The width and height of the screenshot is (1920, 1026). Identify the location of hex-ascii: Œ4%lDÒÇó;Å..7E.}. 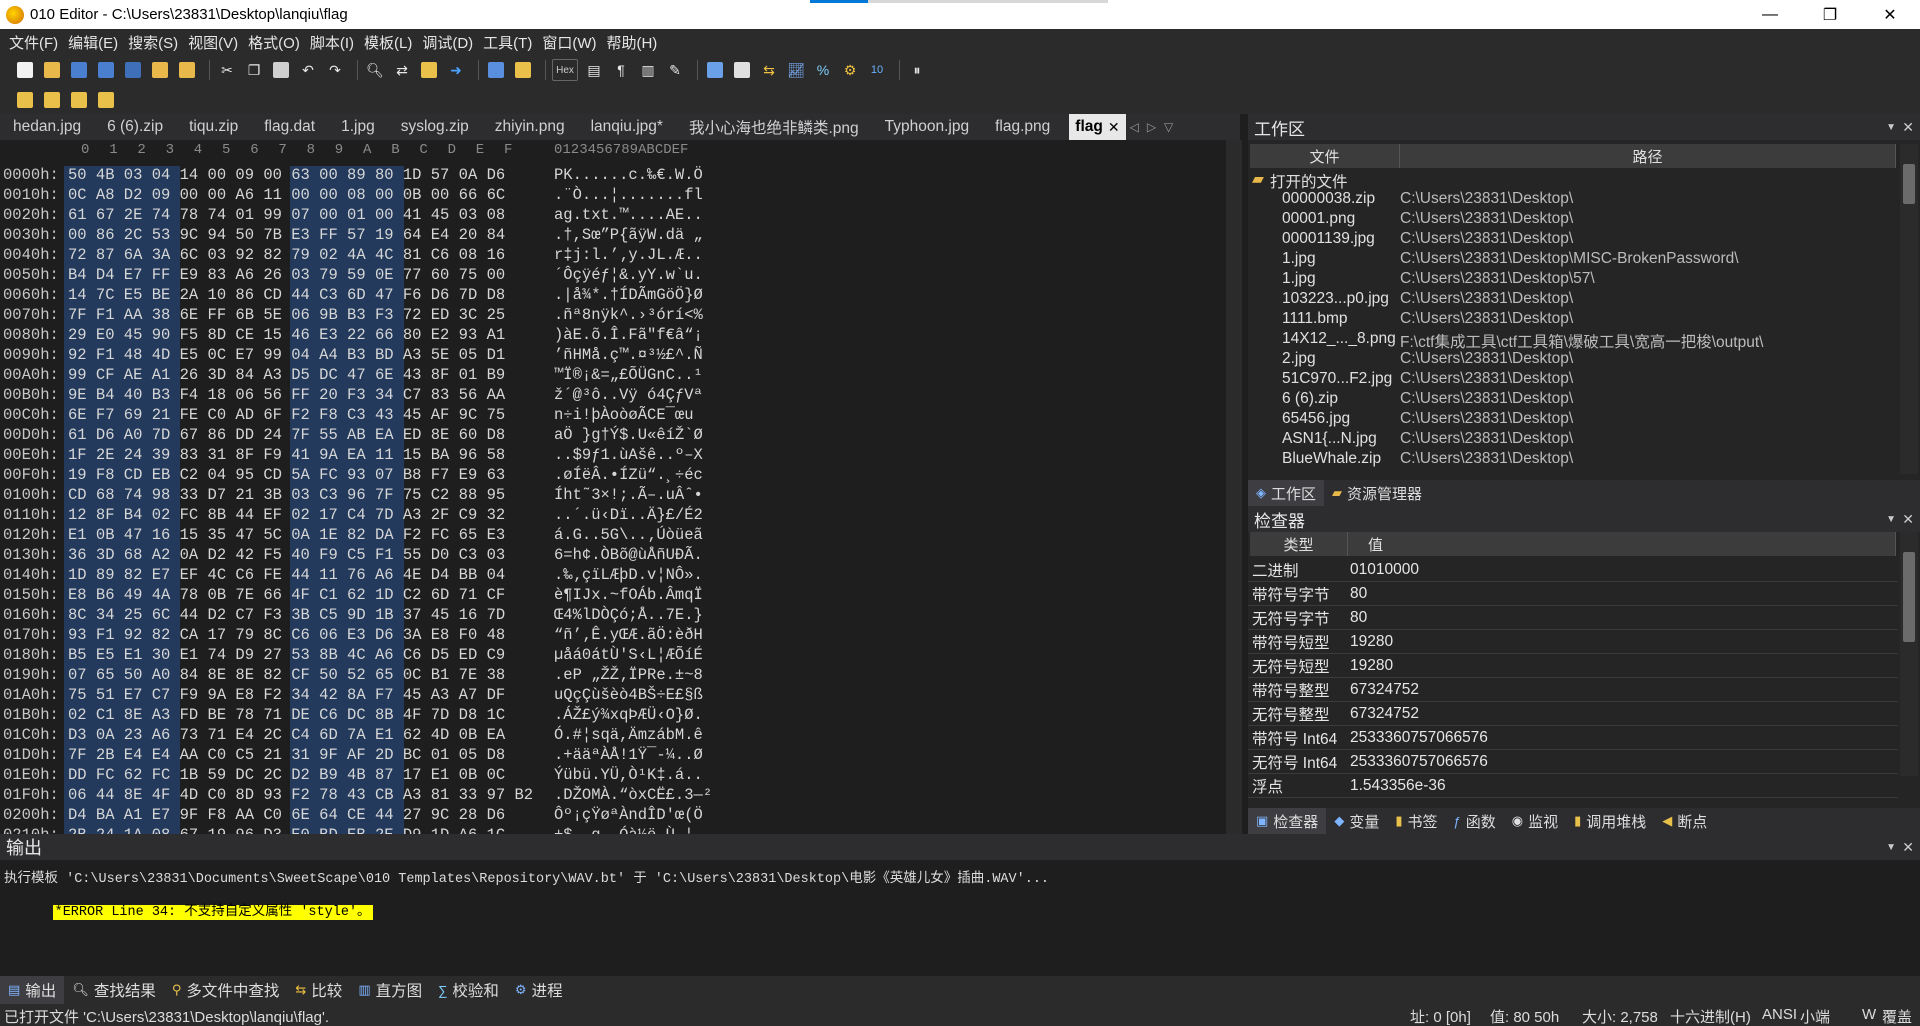
(628, 615).